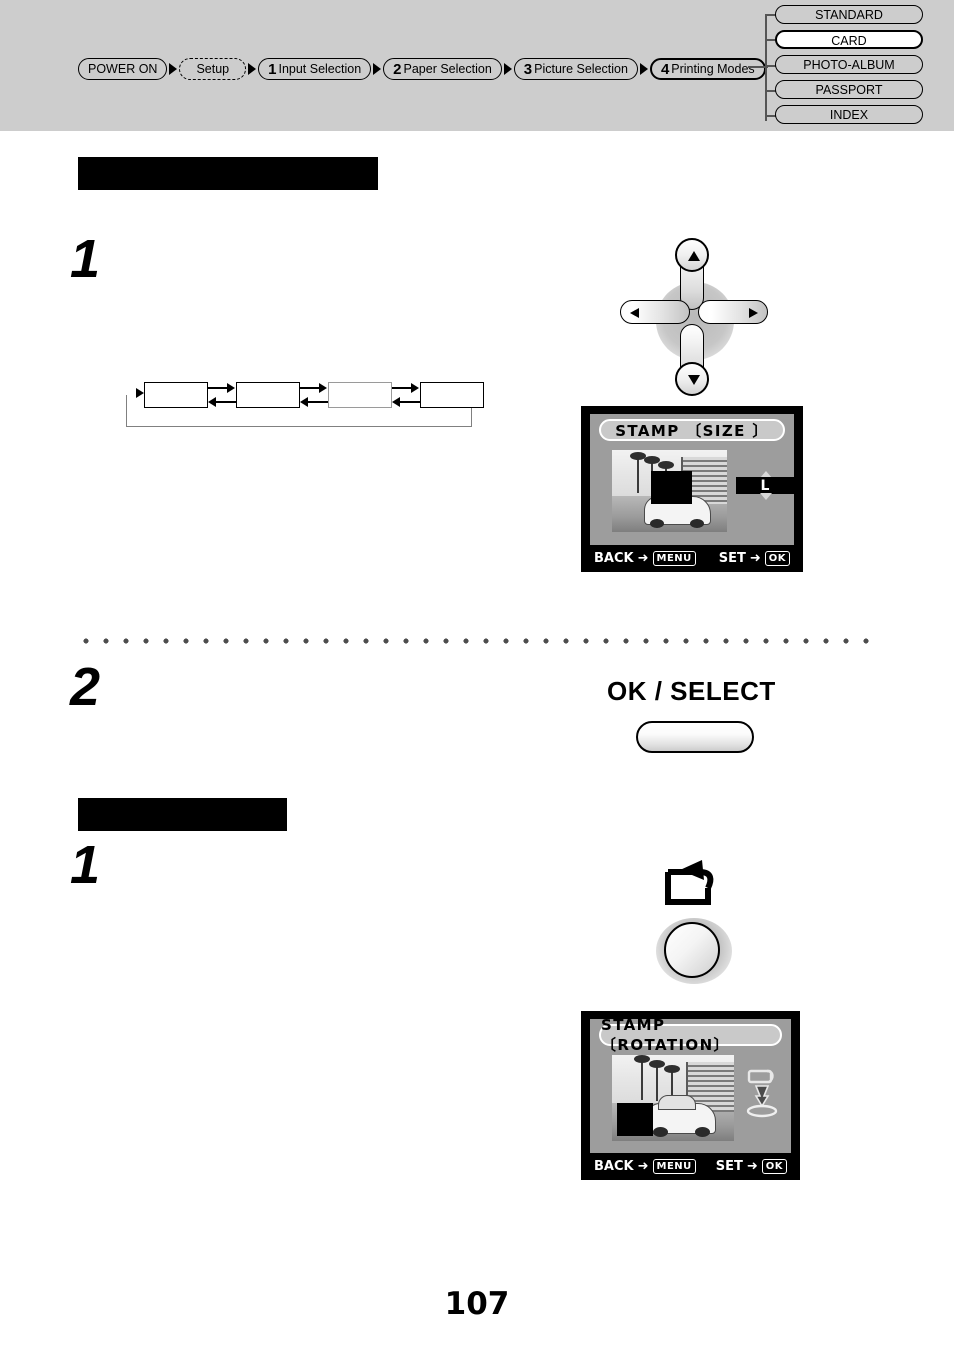 Image resolution: width=954 pixels, height=1348 pixels. I want to click on lcd-screen-stamp-size: STAMP 〔SIZE 〕 L BACK ➜ MENU SET ➜ OK, so click(692, 489).